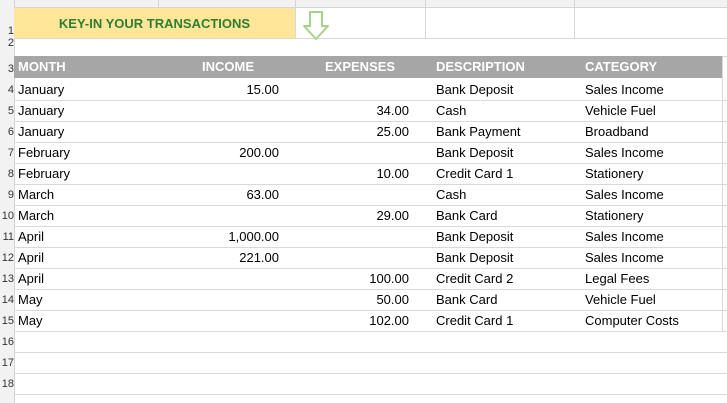 The width and height of the screenshot is (727, 403). What do you see at coordinates (352, 173) in the screenshot?
I see `cell-expenses: 10.00` at bounding box center [352, 173].